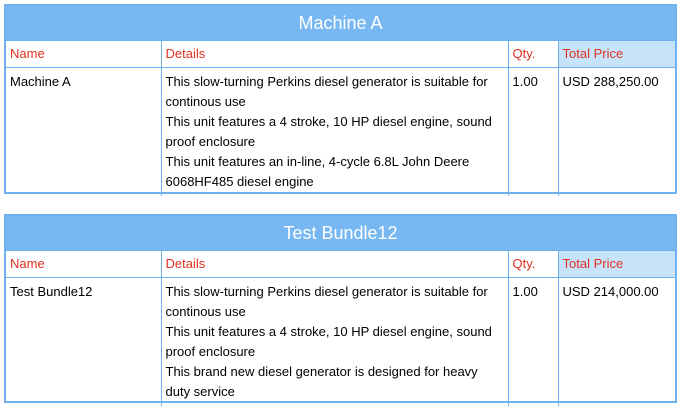 This screenshot has width=681, height=407. I want to click on cell-name: Machine A, so click(83, 131).